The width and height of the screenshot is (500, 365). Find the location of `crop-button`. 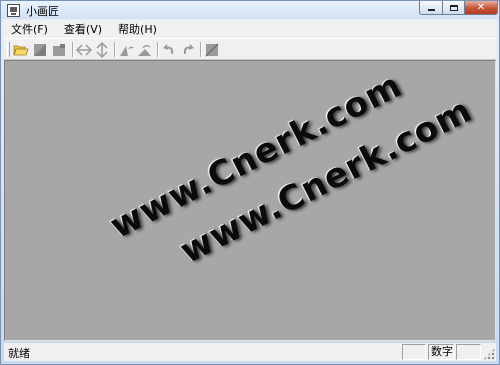

crop-button is located at coordinates (212, 50).